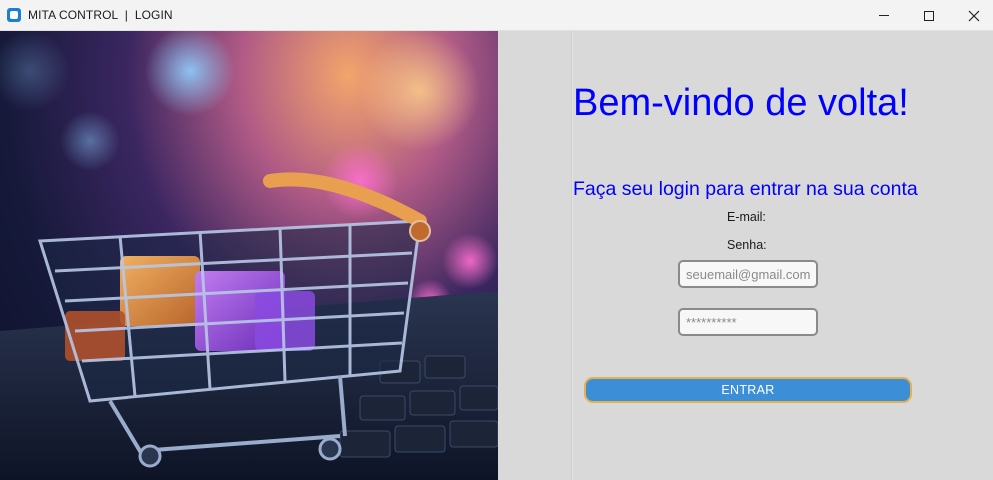 The width and height of the screenshot is (993, 480). I want to click on close-icon, so click(974, 15).